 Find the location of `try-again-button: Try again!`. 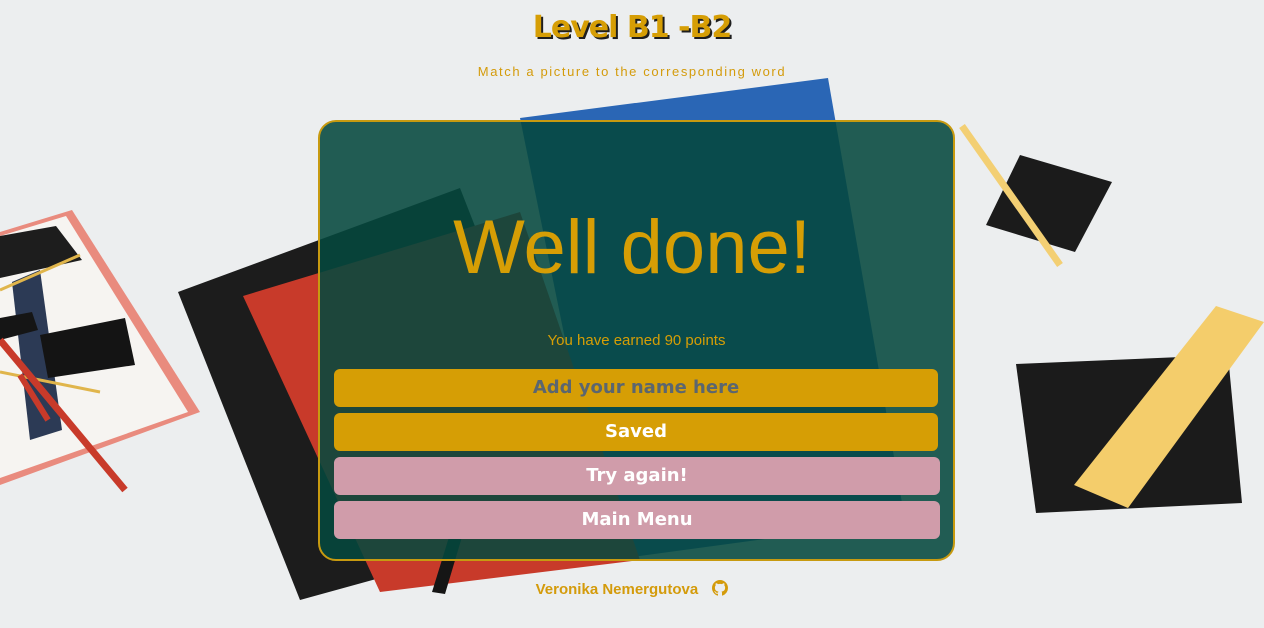

try-again-button: Try again! is located at coordinates (637, 476).